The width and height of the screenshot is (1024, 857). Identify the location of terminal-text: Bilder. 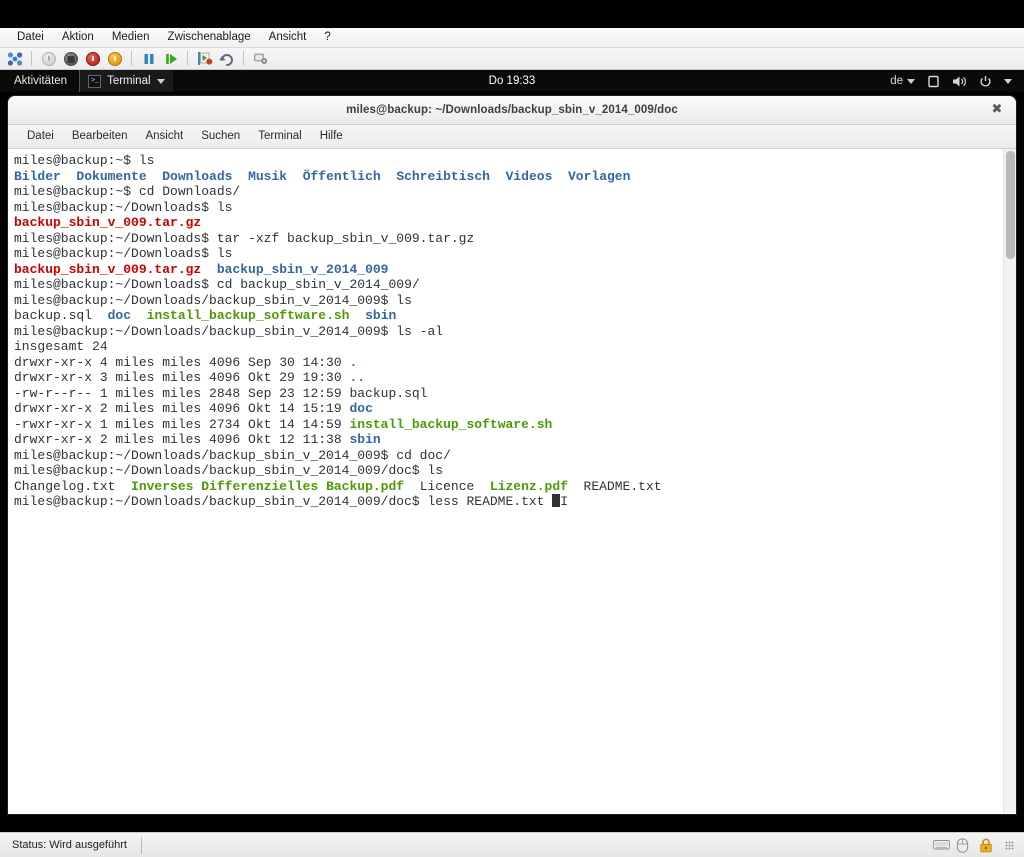
(37, 176).